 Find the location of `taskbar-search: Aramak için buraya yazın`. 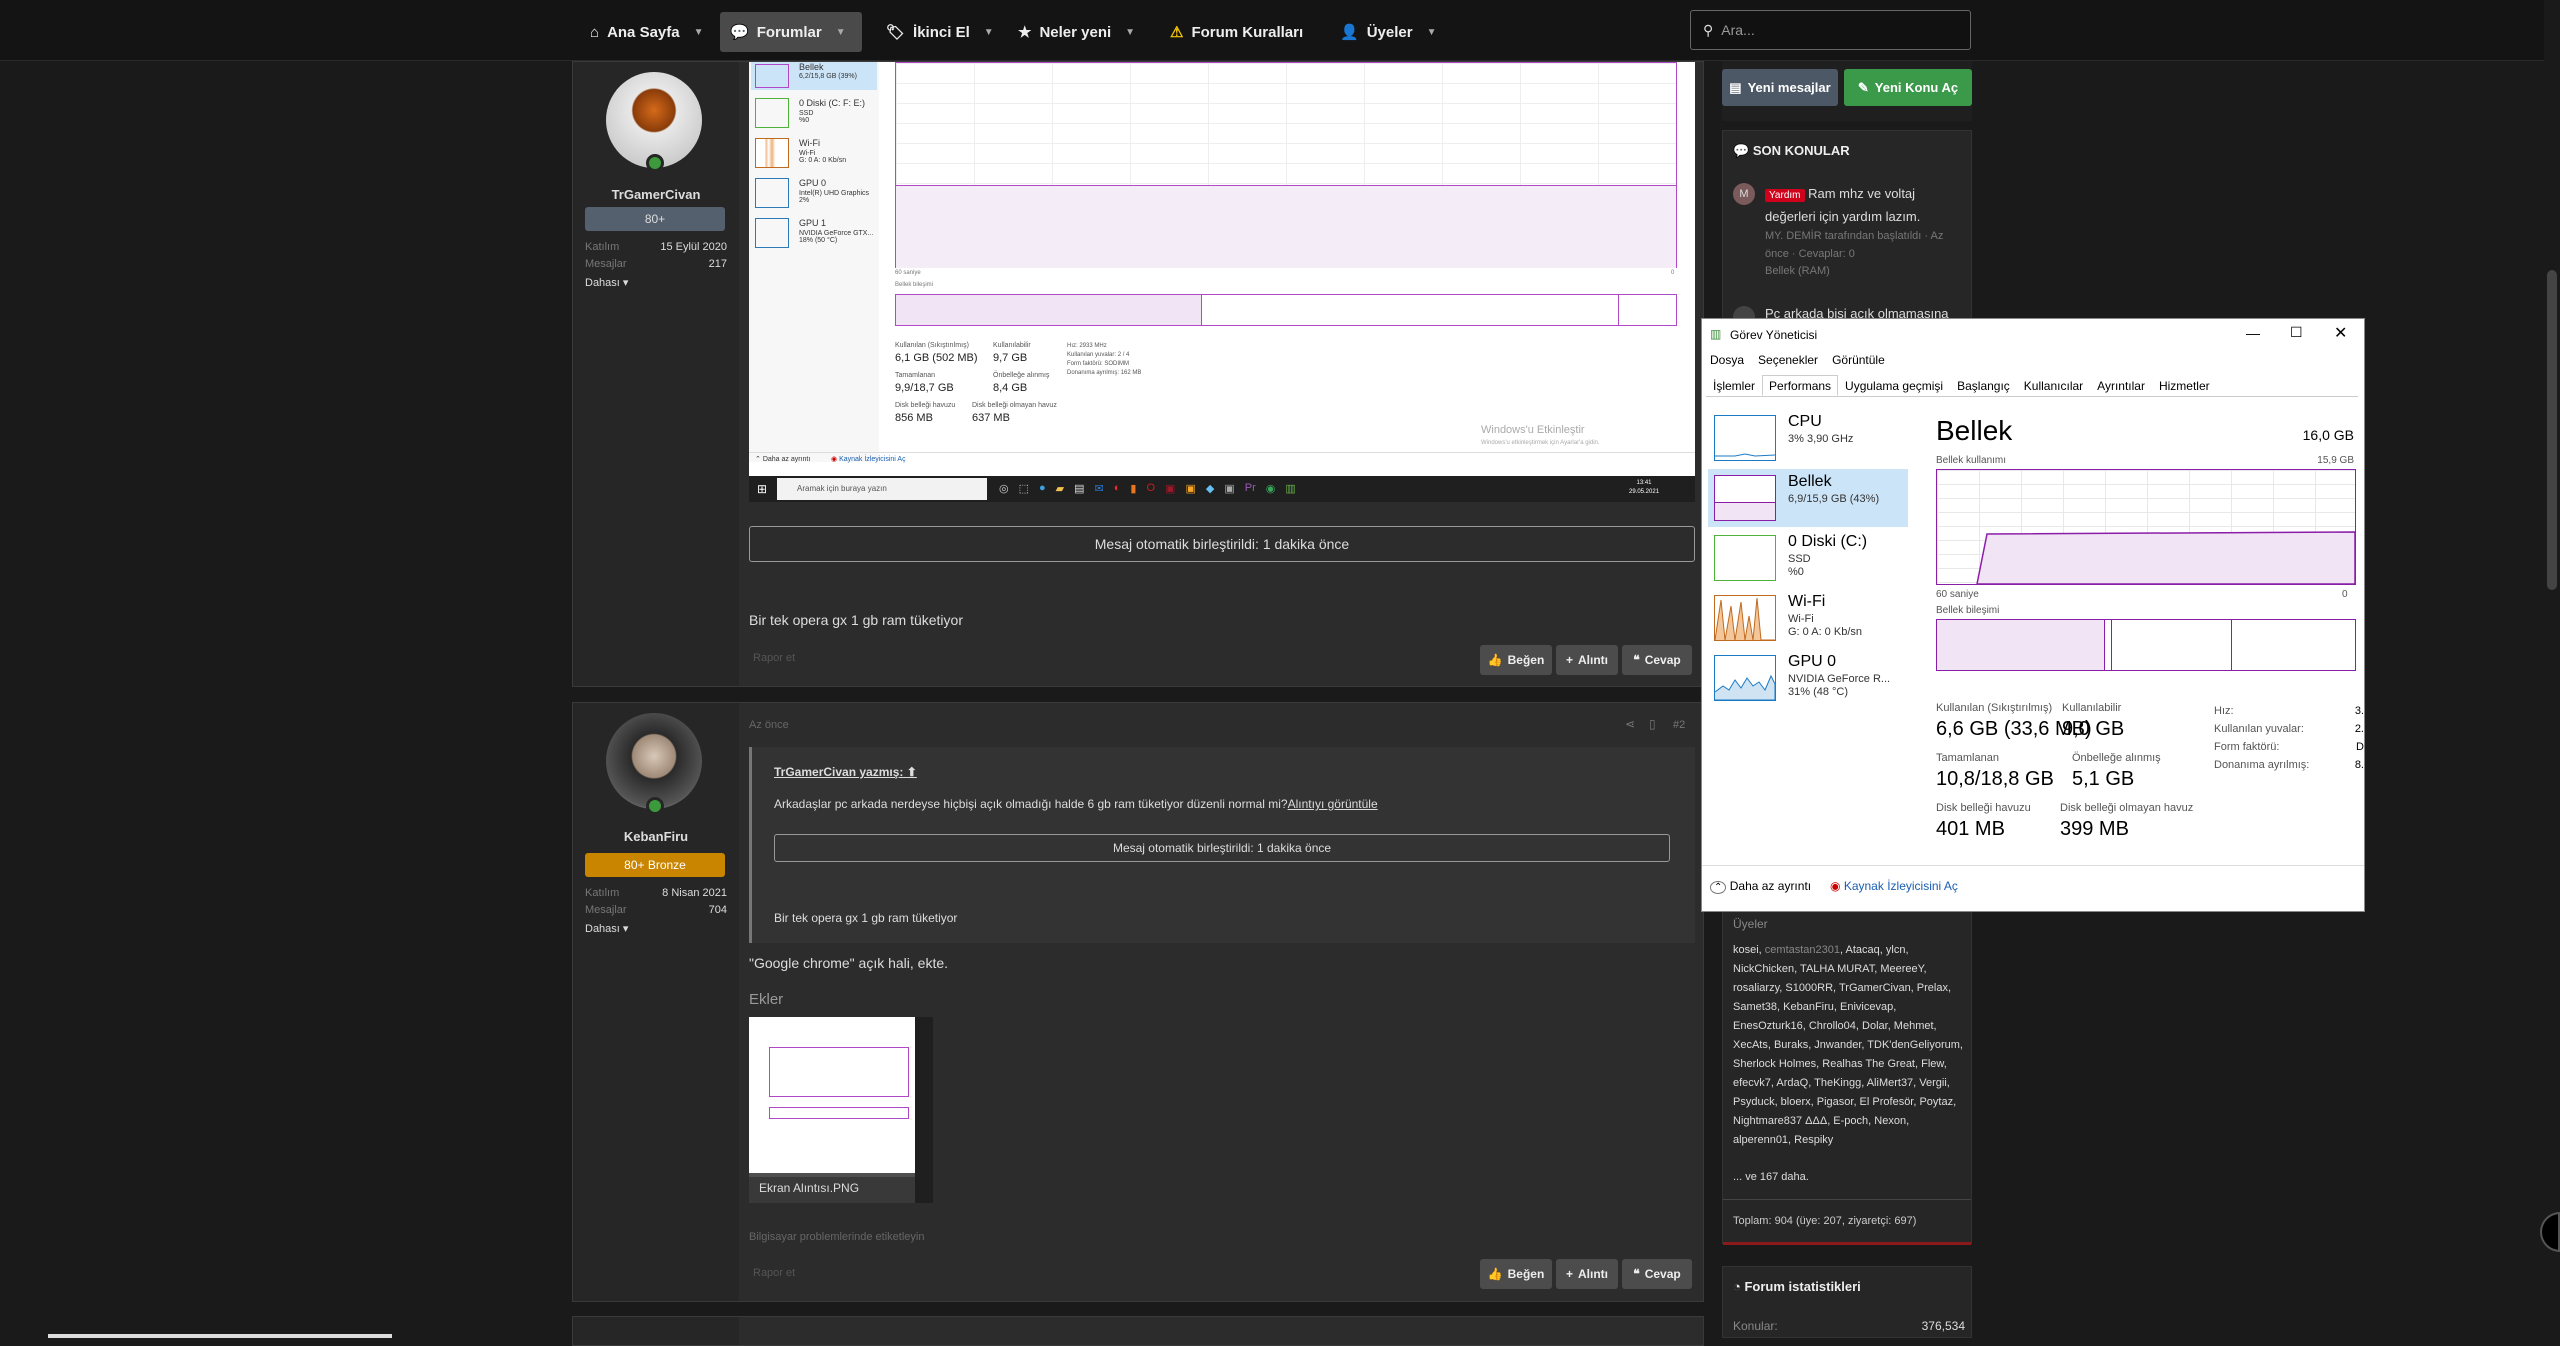

taskbar-search: Aramak için buraya yazın is located at coordinates (882, 489).